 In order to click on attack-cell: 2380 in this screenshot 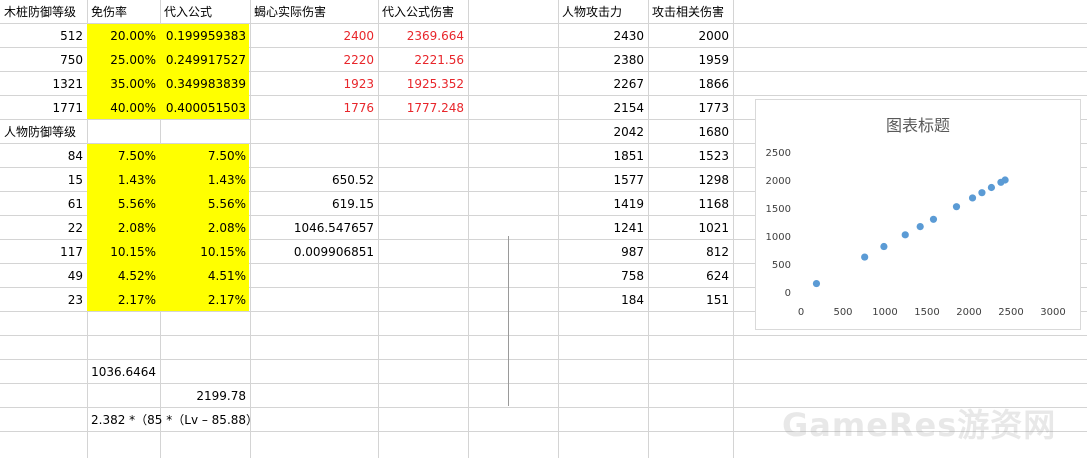, I will do `click(603, 60)`.